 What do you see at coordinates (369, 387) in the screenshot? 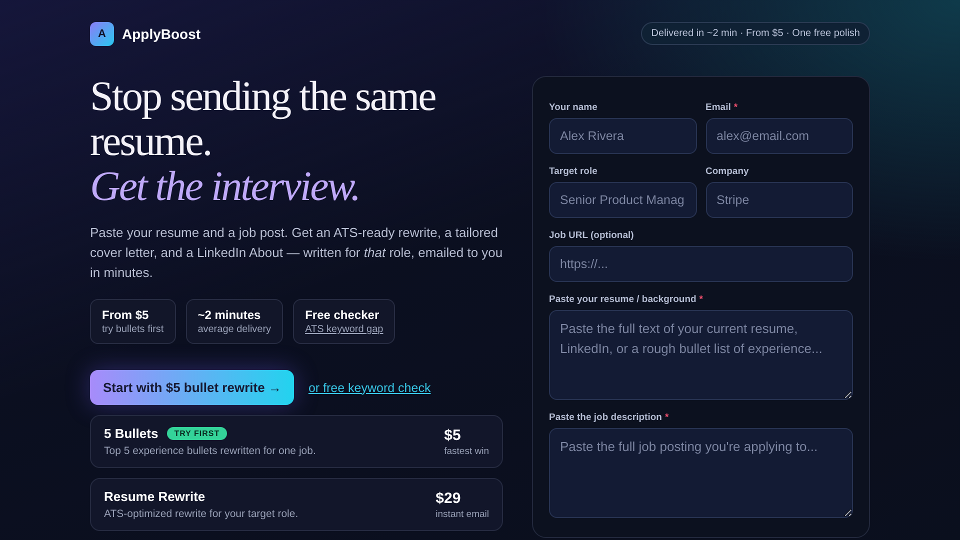
I see `keyword-check-link: or free keyword check` at bounding box center [369, 387].